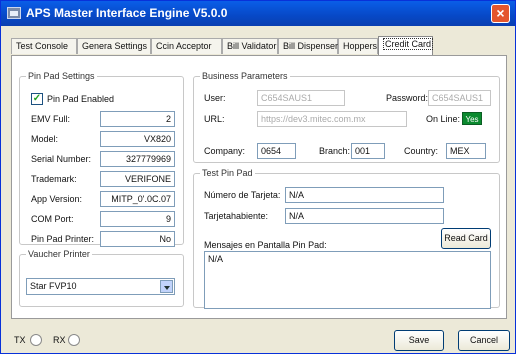 The width and height of the screenshot is (516, 354). What do you see at coordinates (45, 139) in the screenshot?
I see `model-label: Model:` at bounding box center [45, 139].